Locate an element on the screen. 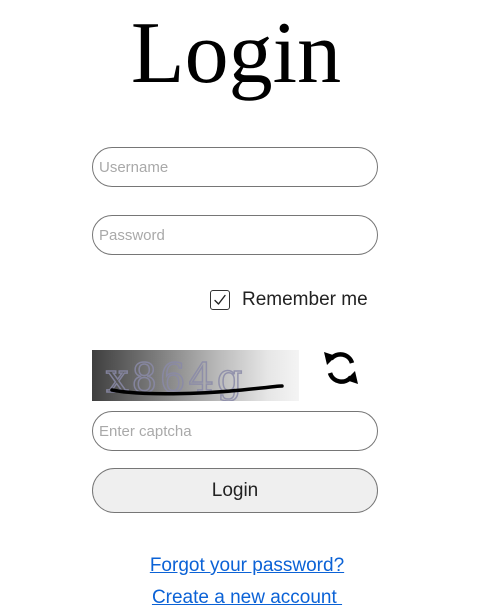 The image size is (482, 614). username-input is located at coordinates (235, 167).